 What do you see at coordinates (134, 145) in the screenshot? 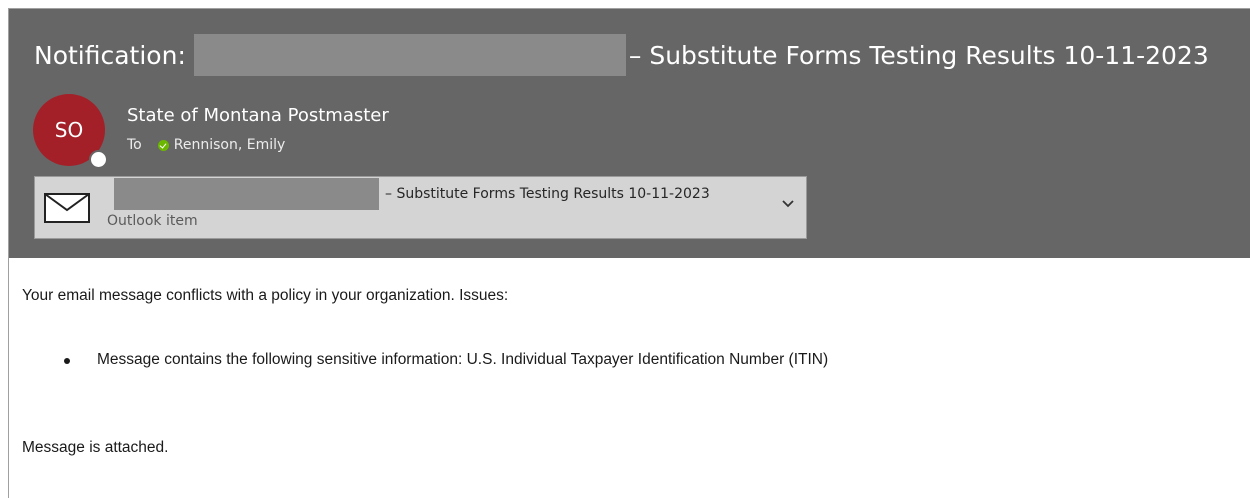
I see `to-label: To` at bounding box center [134, 145].